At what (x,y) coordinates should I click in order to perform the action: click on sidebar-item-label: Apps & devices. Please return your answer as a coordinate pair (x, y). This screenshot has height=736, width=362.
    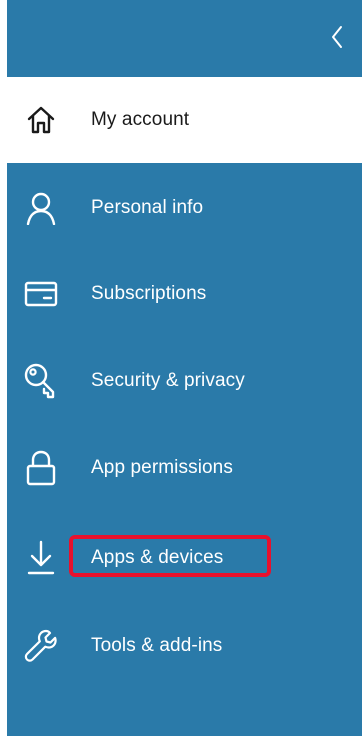
    Looking at the image, I should click on (157, 557).